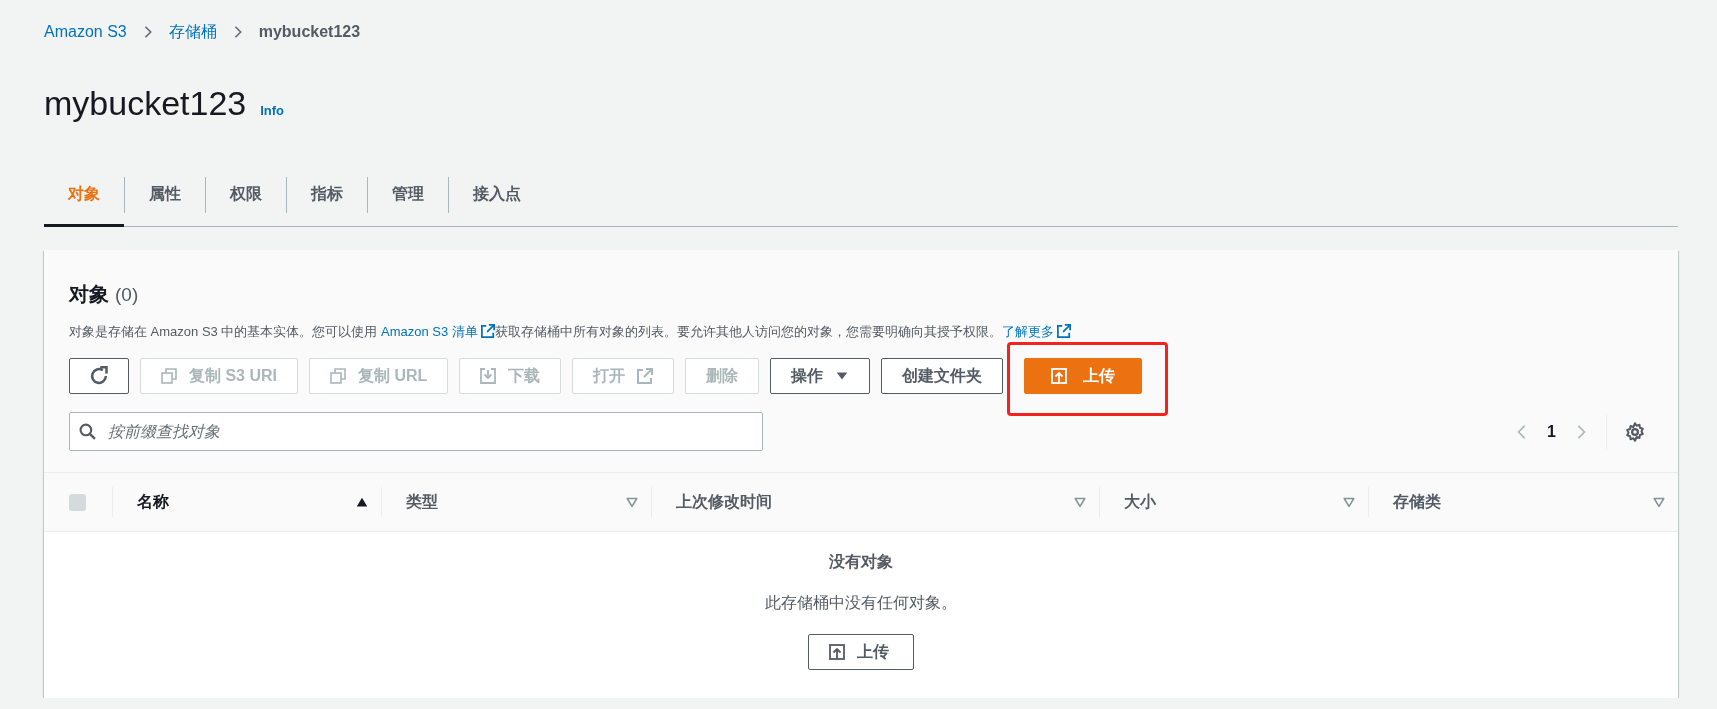 Image resolution: width=1717 pixels, height=709 pixels. Describe the element at coordinates (192, 32) in the screenshot. I see `breadcrumb-link: 存储桶` at that location.